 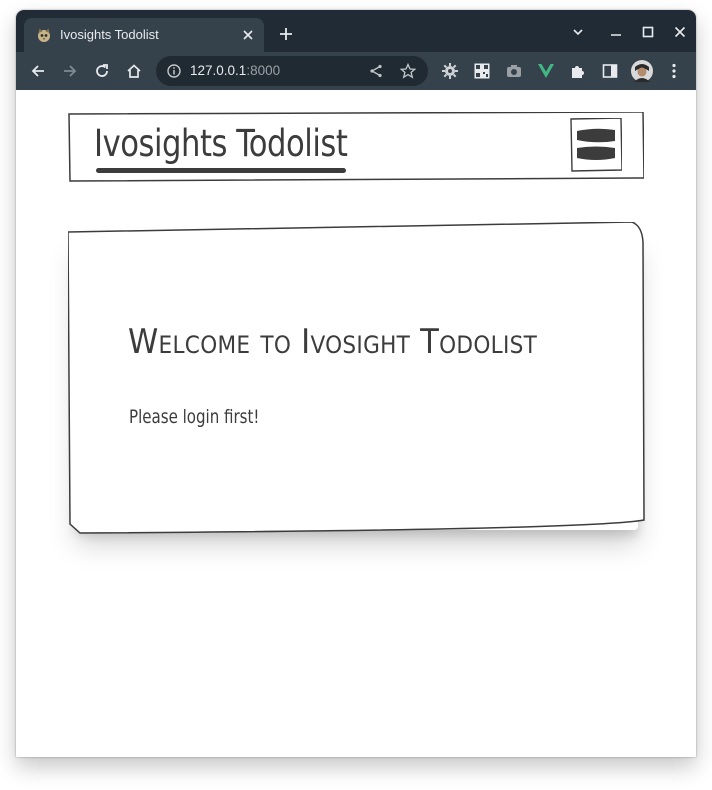 What do you see at coordinates (221, 170) in the screenshot?
I see `brand-underline` at bounding box center [221, 170].